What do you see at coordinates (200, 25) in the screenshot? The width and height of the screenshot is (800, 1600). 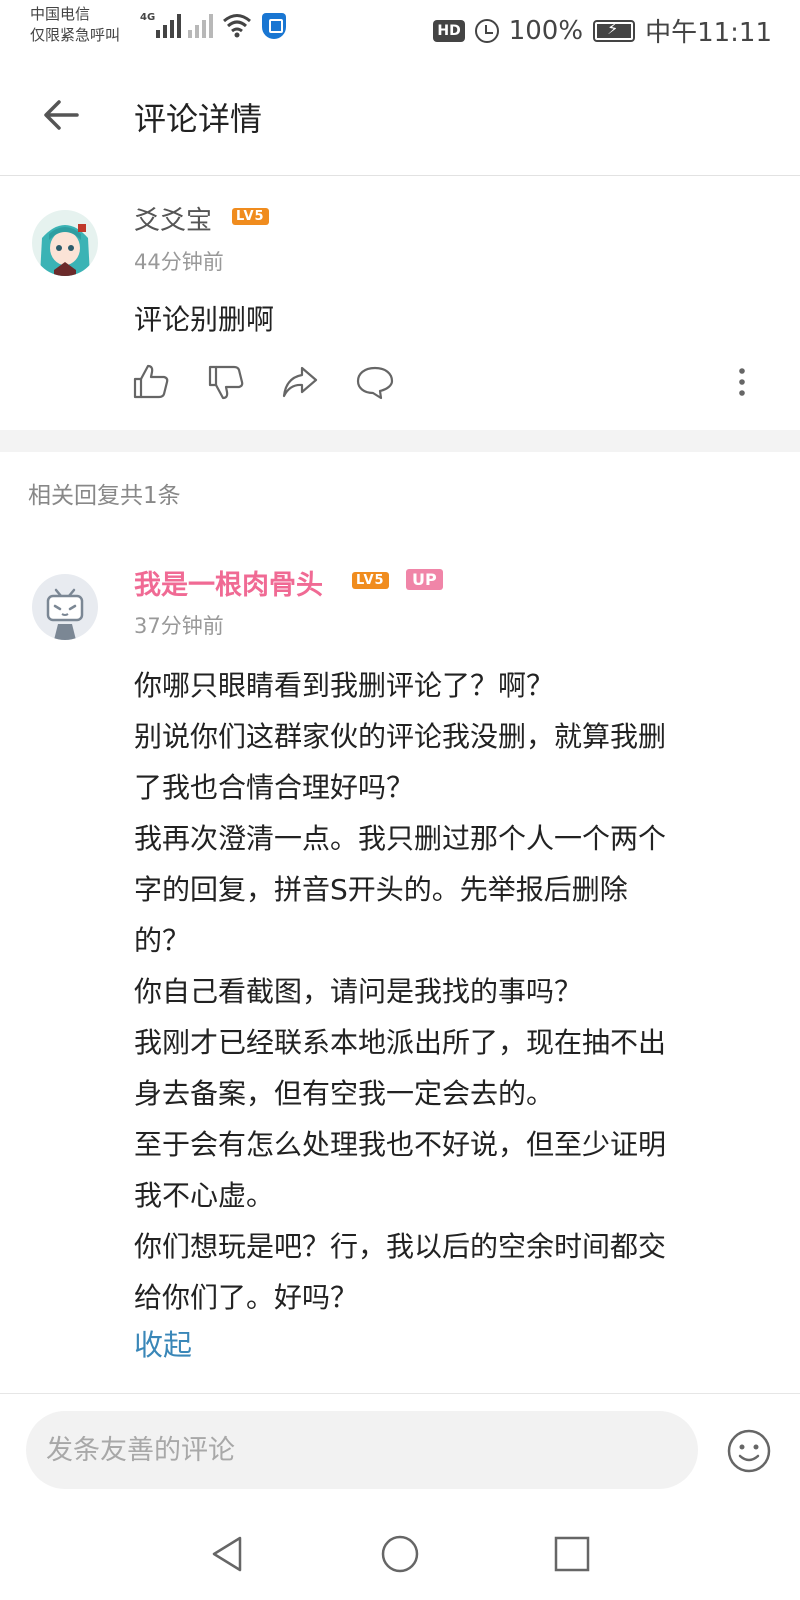 I see `signal-strength-2-icon` at bounding box center [200, 25].